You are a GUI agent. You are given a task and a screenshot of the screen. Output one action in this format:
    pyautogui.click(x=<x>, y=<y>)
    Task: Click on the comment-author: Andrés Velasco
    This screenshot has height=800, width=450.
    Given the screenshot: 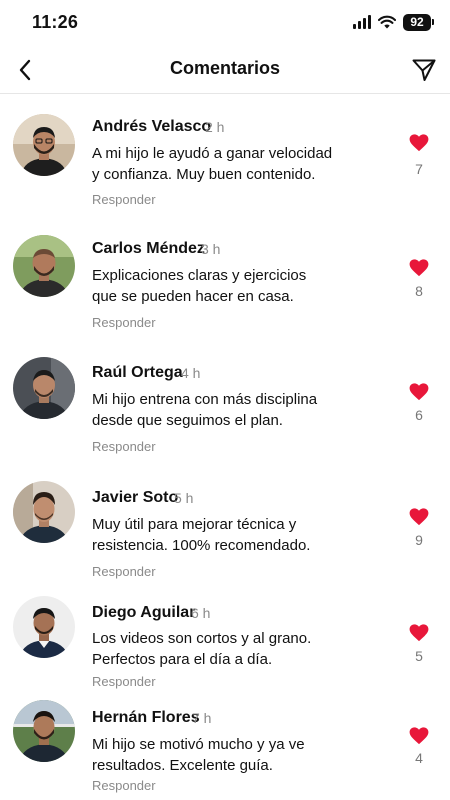 What is the action you would take?
    pyautogui.click(x=151, y=127)
    